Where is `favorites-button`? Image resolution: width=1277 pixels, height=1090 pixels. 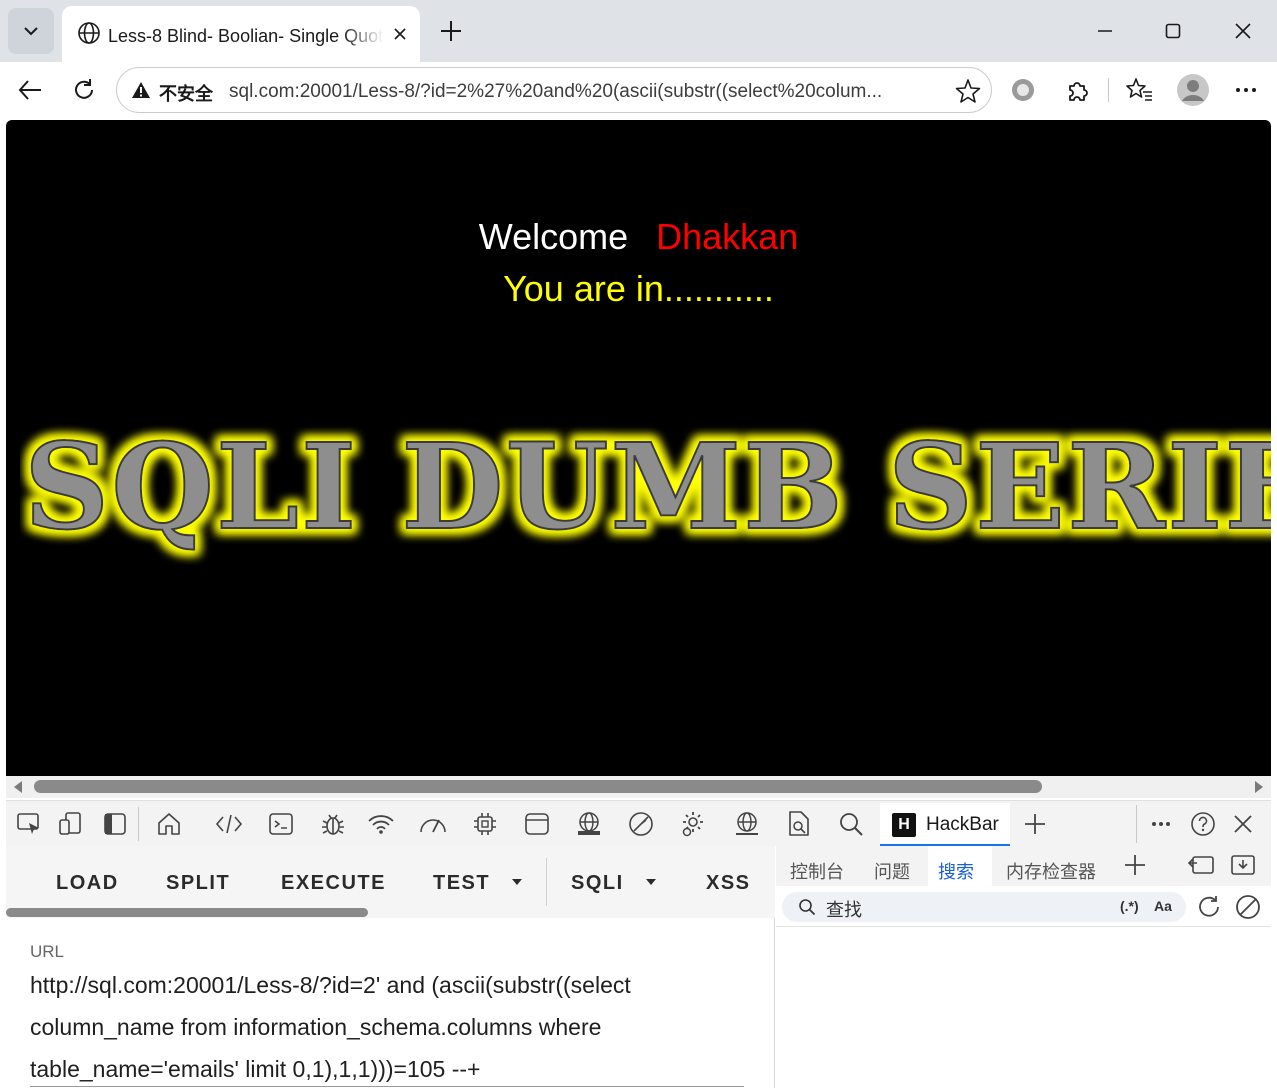 favorites-button is located at coordinates (1139, 90).